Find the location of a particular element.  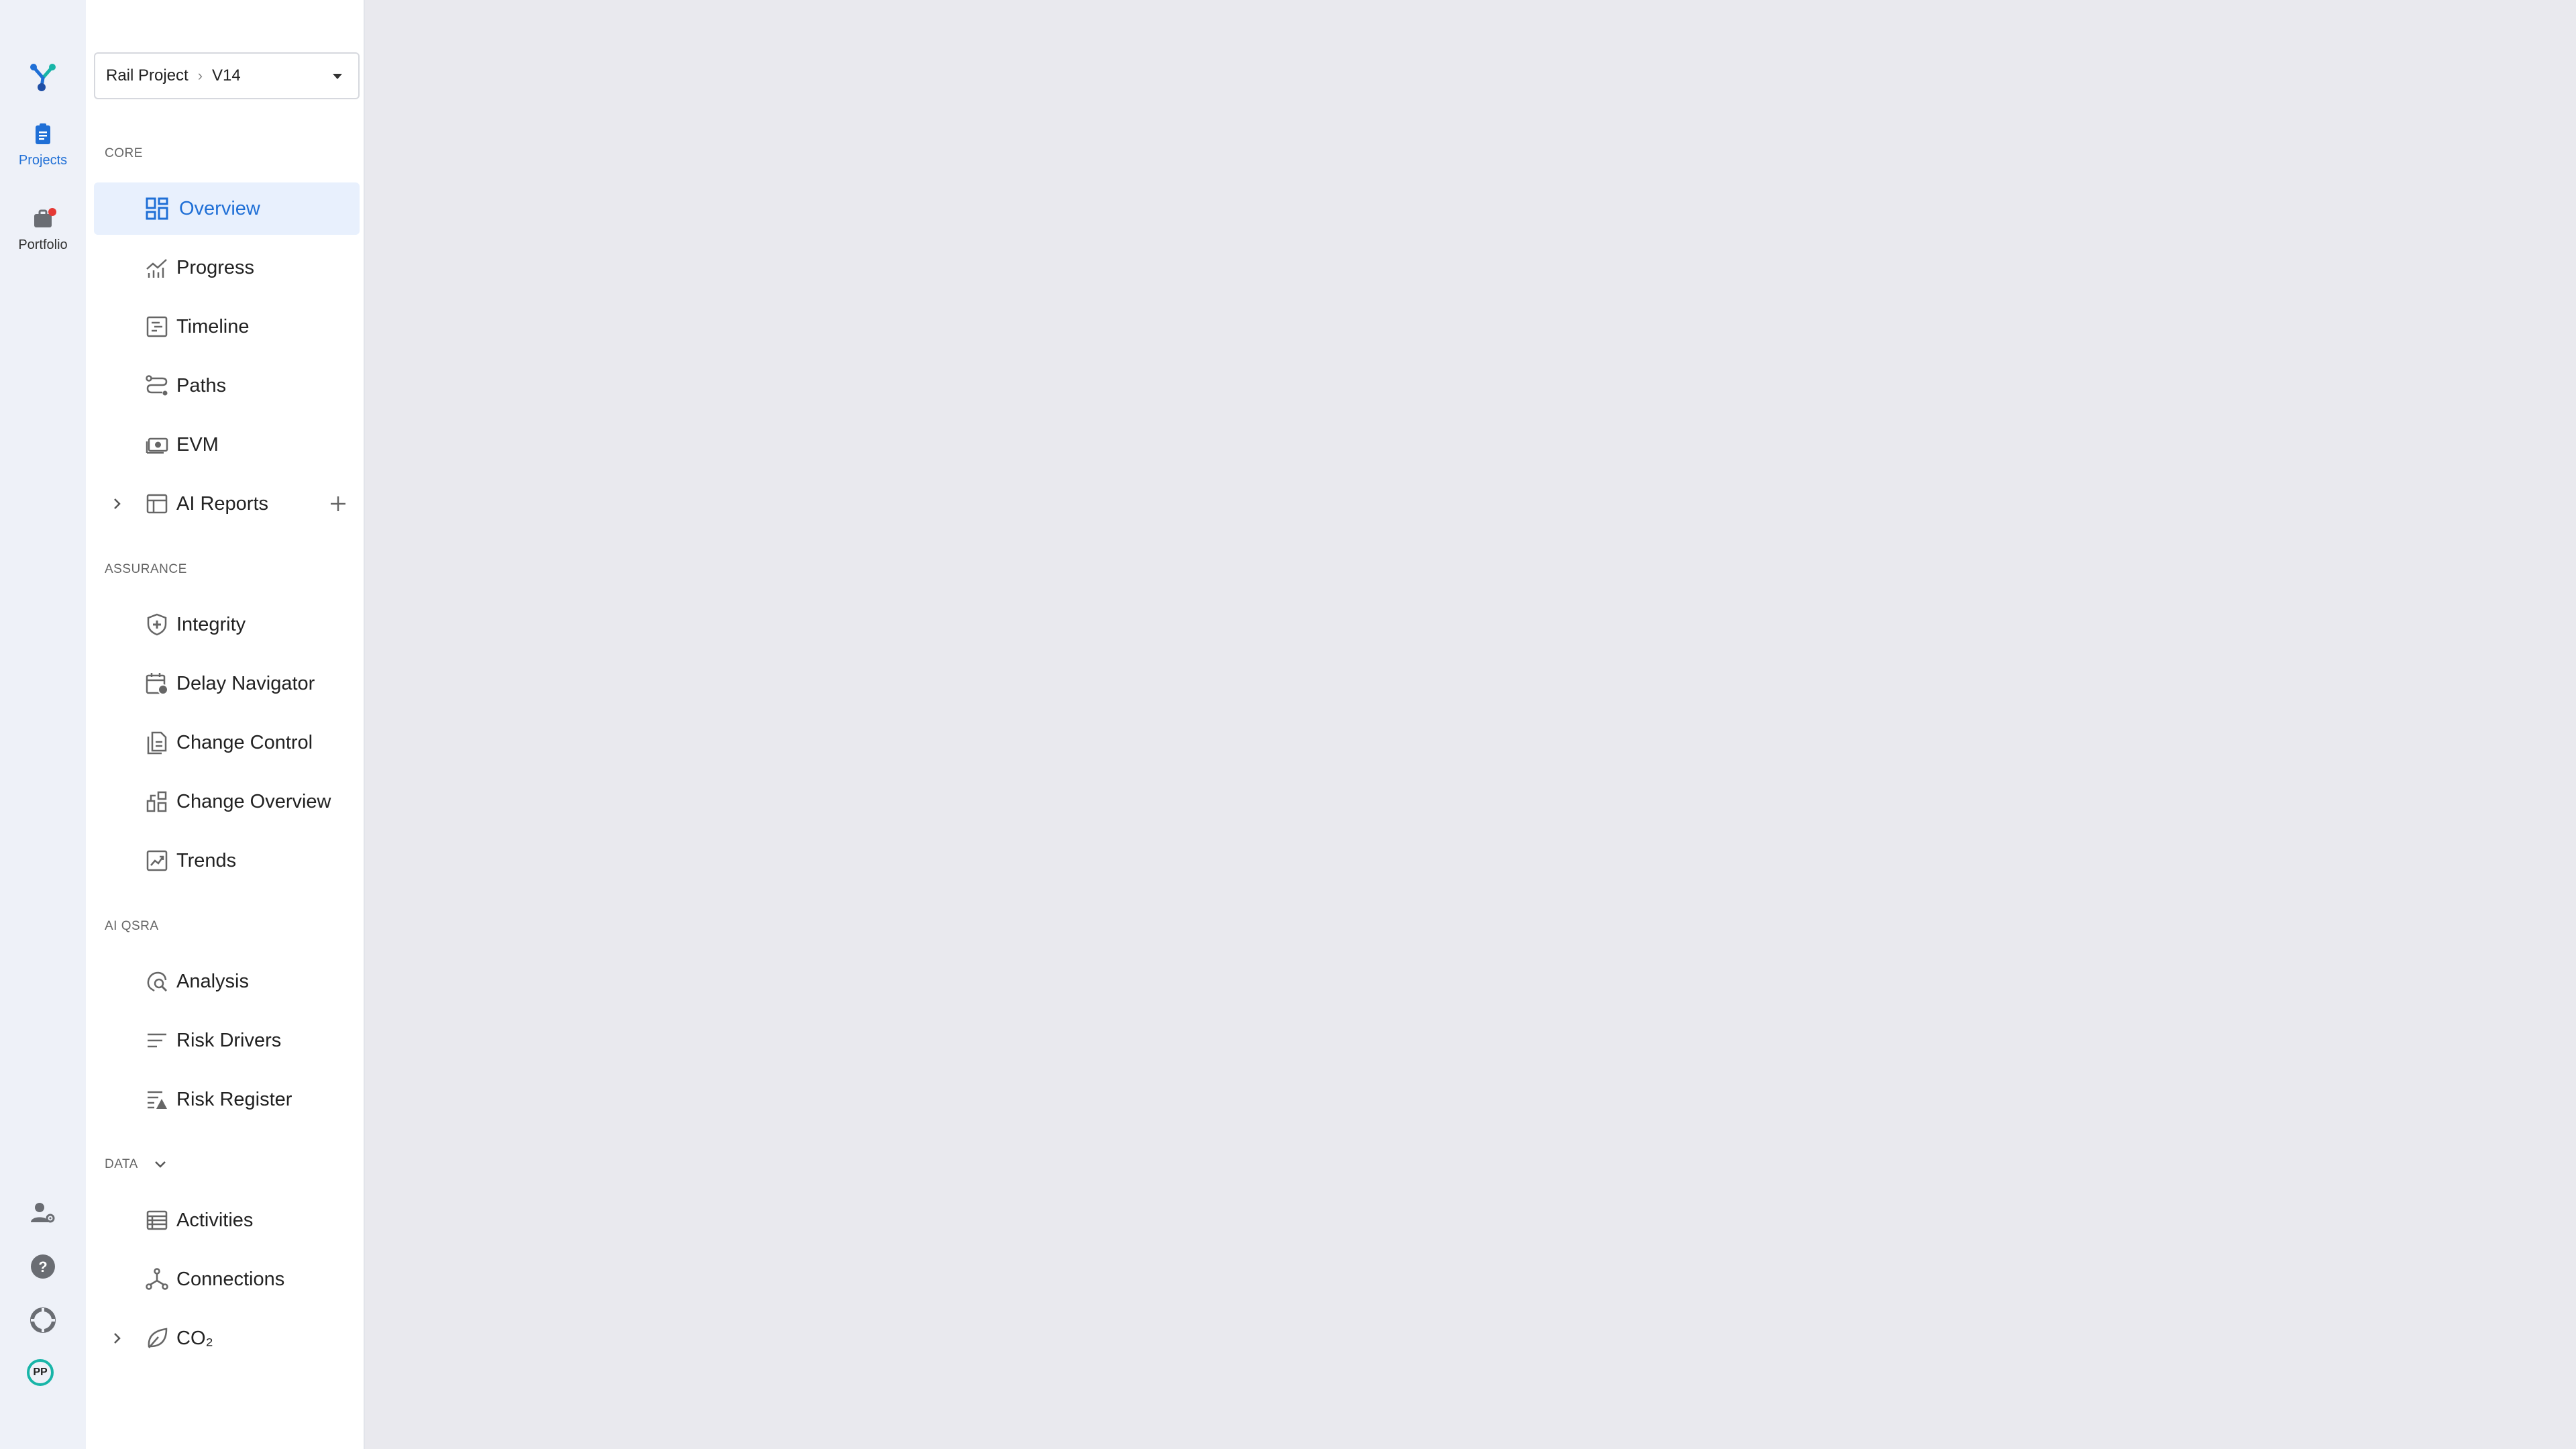

nav-item-co2: CO₂ is located at coordinates (227, 1338).